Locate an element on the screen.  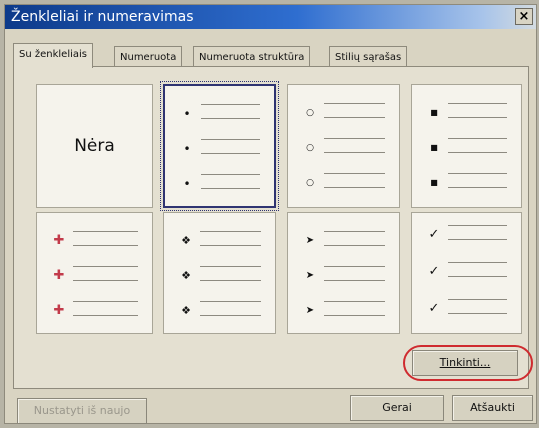
reset-button: Nustatyti iš naujo is located at coordinates (82, 411).